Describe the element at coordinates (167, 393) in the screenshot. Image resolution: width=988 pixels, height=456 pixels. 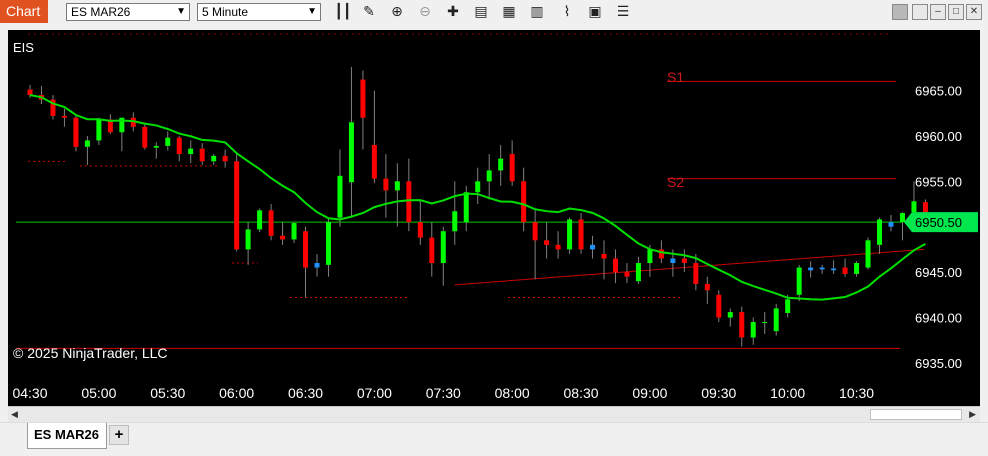
I see `x-tick-label: 05:30` at that location.